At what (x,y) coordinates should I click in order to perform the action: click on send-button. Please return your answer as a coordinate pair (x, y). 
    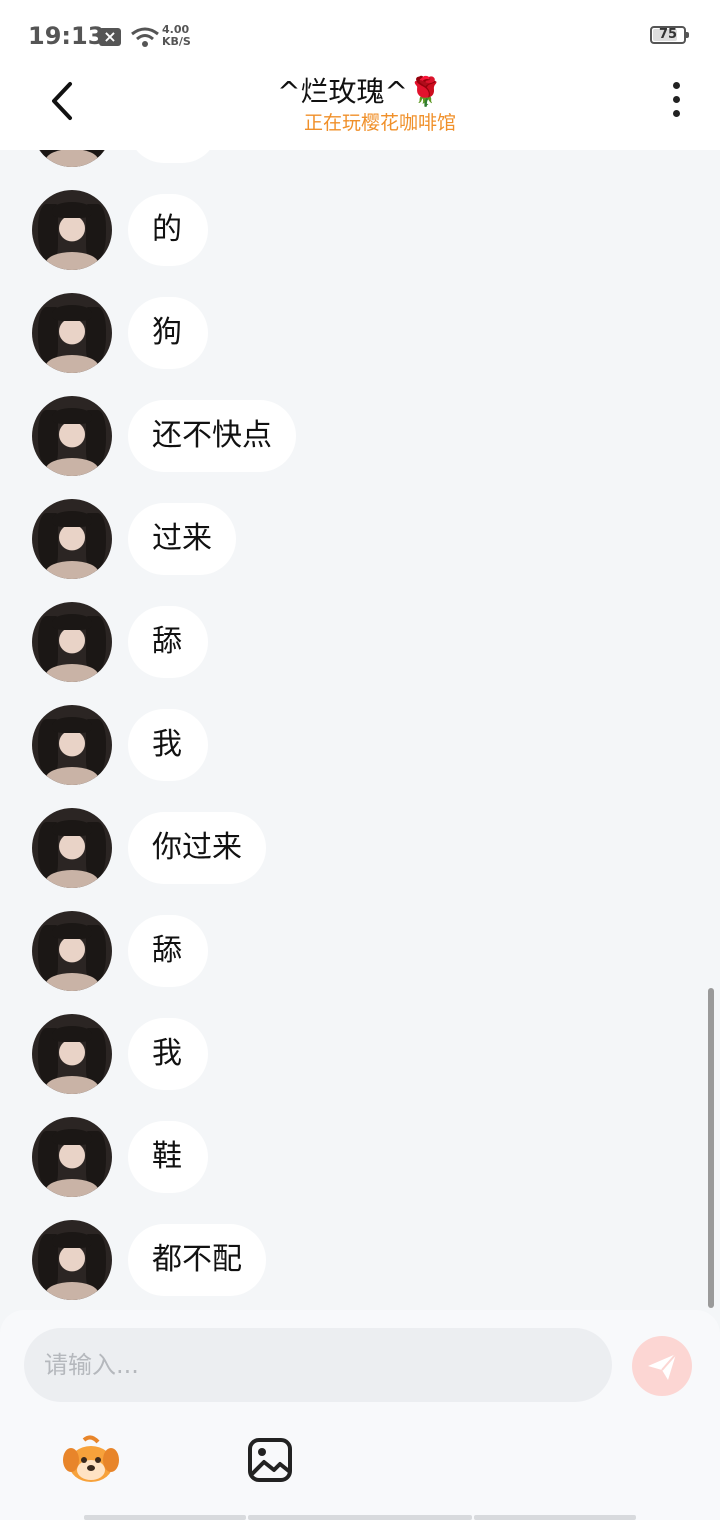
    Looking at the image, I should click on (662, 1366).